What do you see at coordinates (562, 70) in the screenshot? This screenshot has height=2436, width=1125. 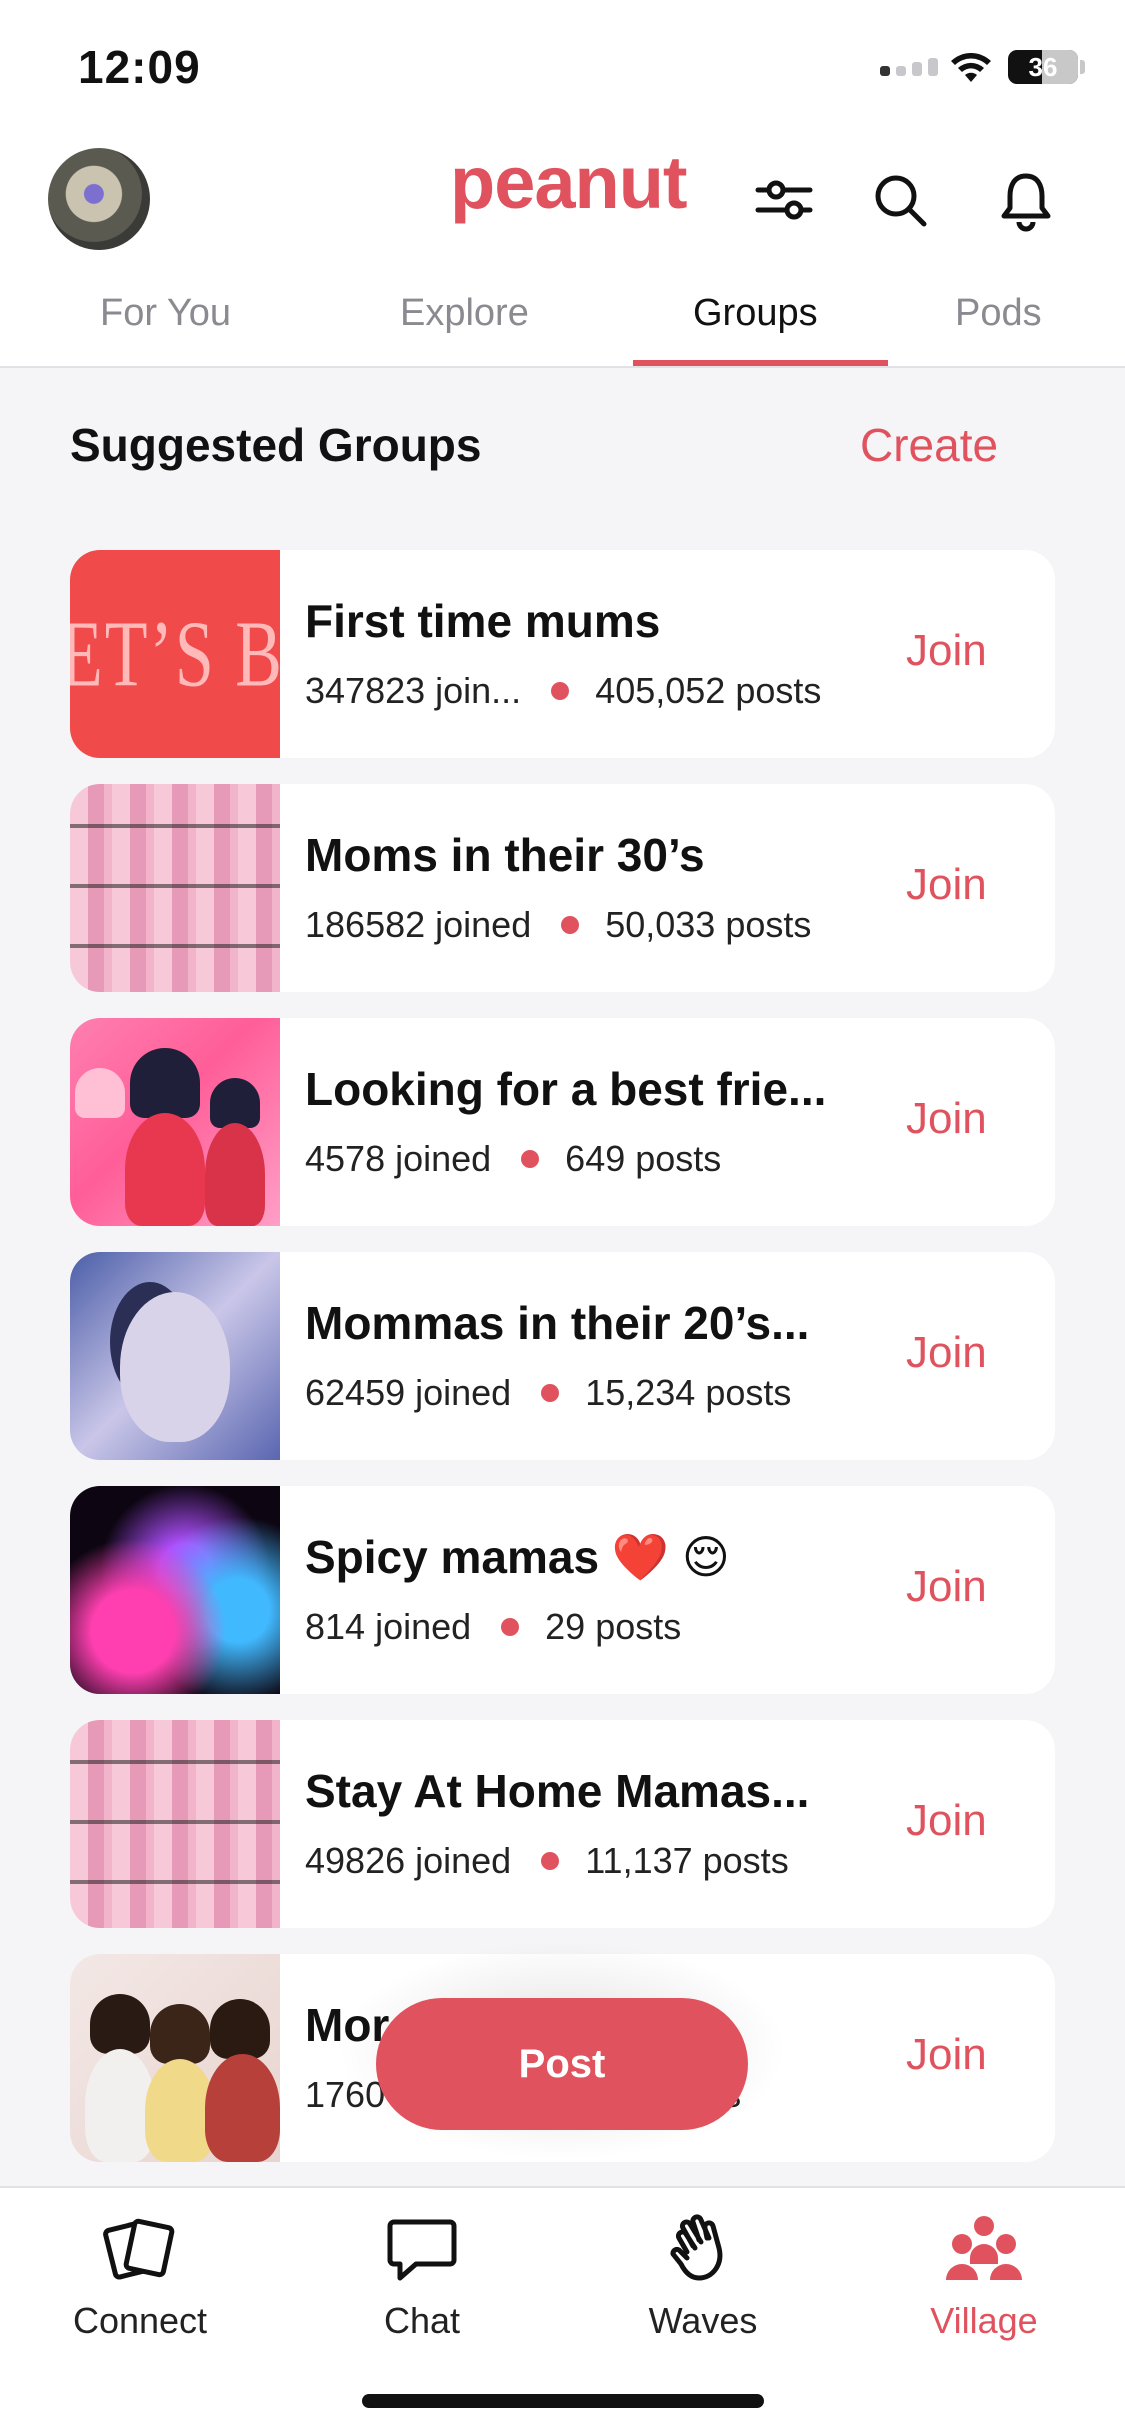 I see `status-bar: 12:09 36` at bounding box center [562, 70].